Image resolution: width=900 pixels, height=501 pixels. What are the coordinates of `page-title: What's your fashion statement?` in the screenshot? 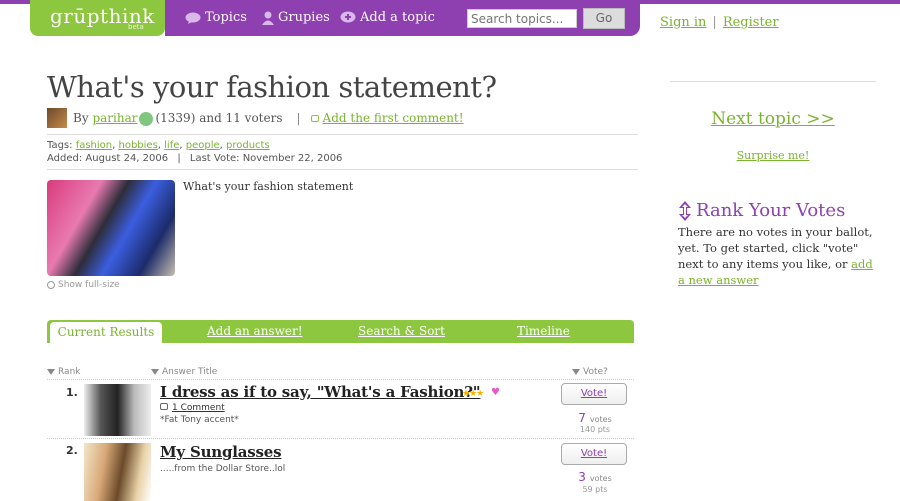 It's located at (272, 87).